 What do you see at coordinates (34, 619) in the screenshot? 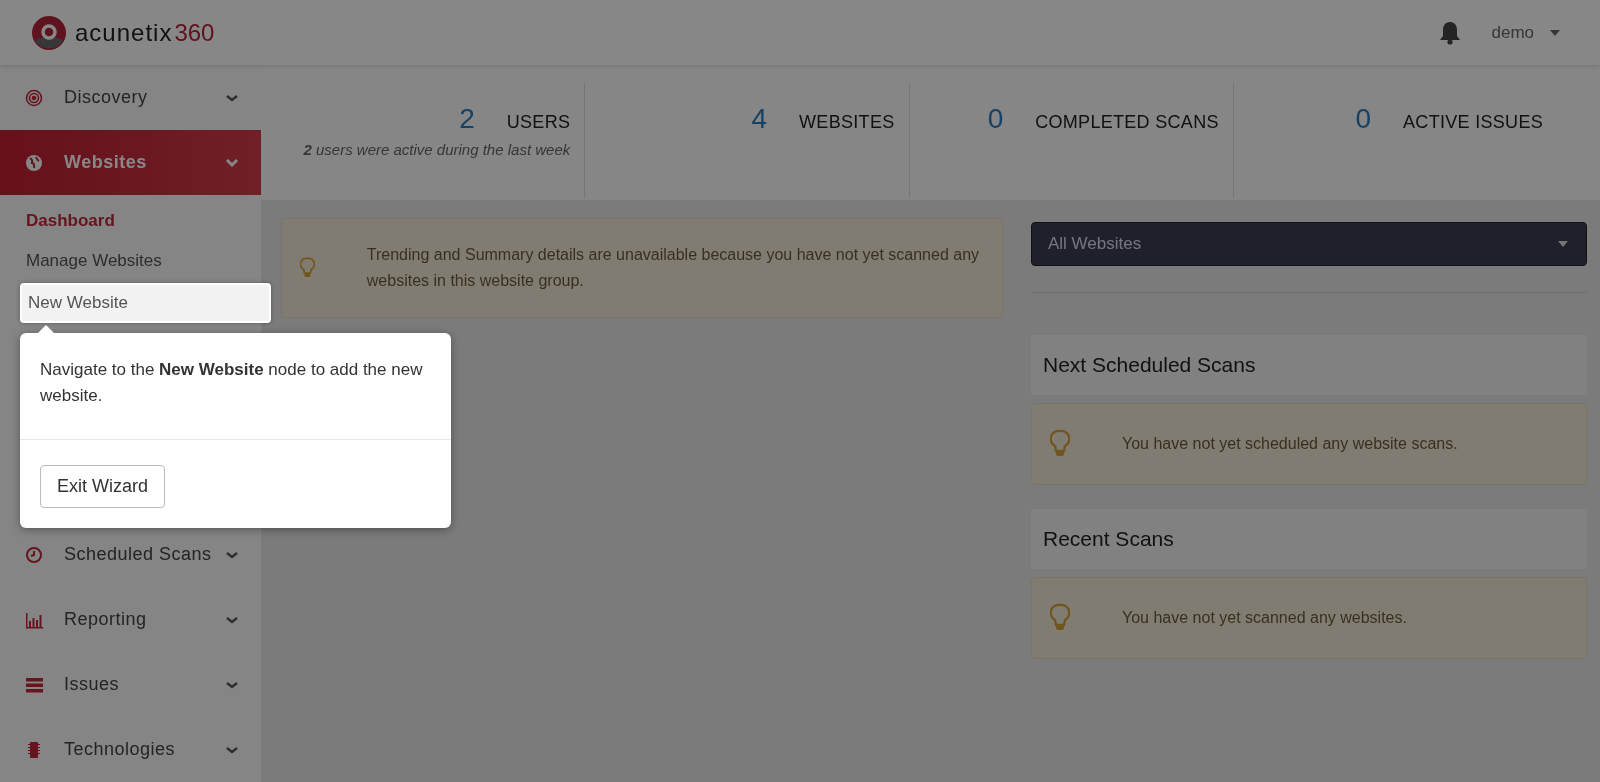
I see `bar-chart-icon` at bounding box center [34, 619].